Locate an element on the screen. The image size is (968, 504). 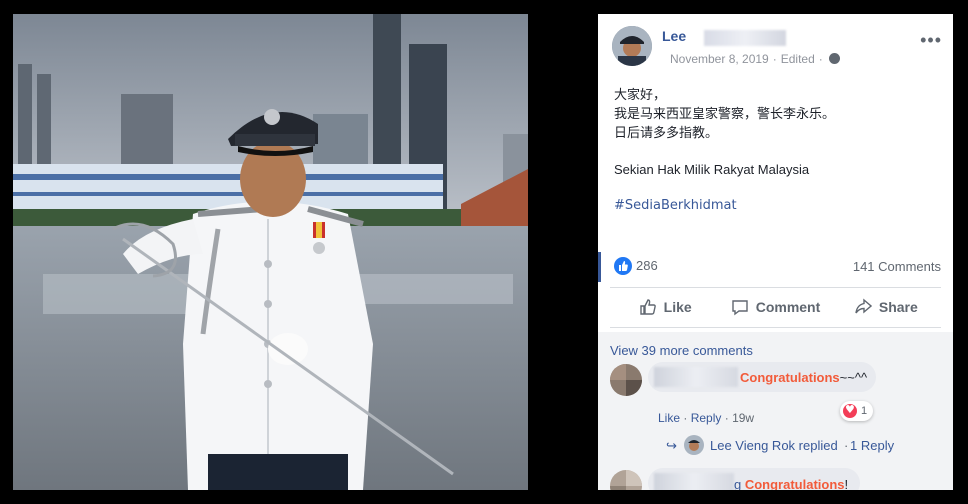
comment-suffix: ~~^^ is located at coordinates (853, 377).